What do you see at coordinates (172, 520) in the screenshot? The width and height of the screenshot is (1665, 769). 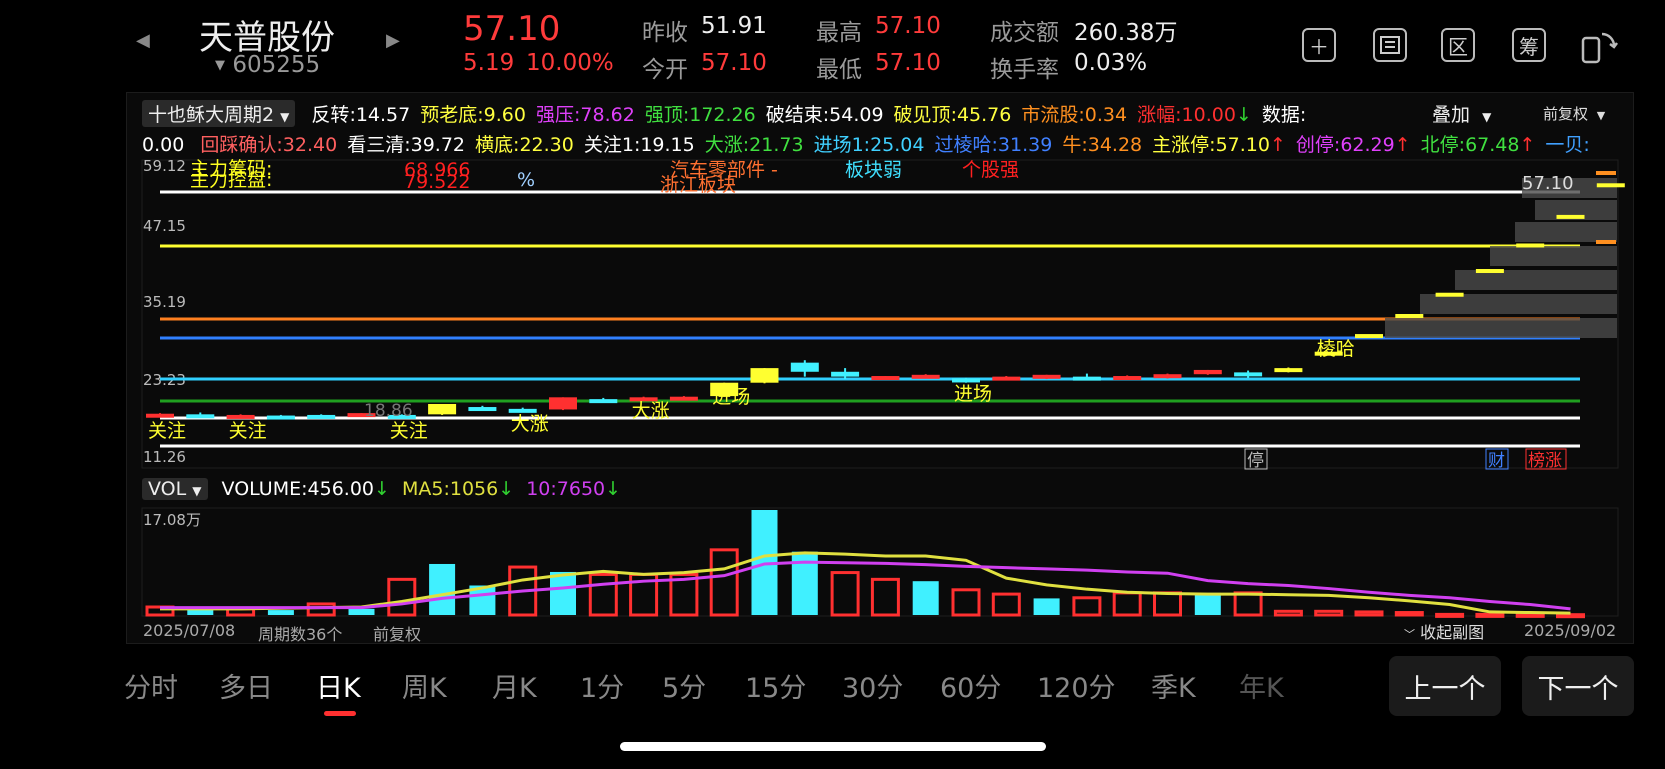 I see `volume-max-label: 17.08万` at bounding box center [172, 520].